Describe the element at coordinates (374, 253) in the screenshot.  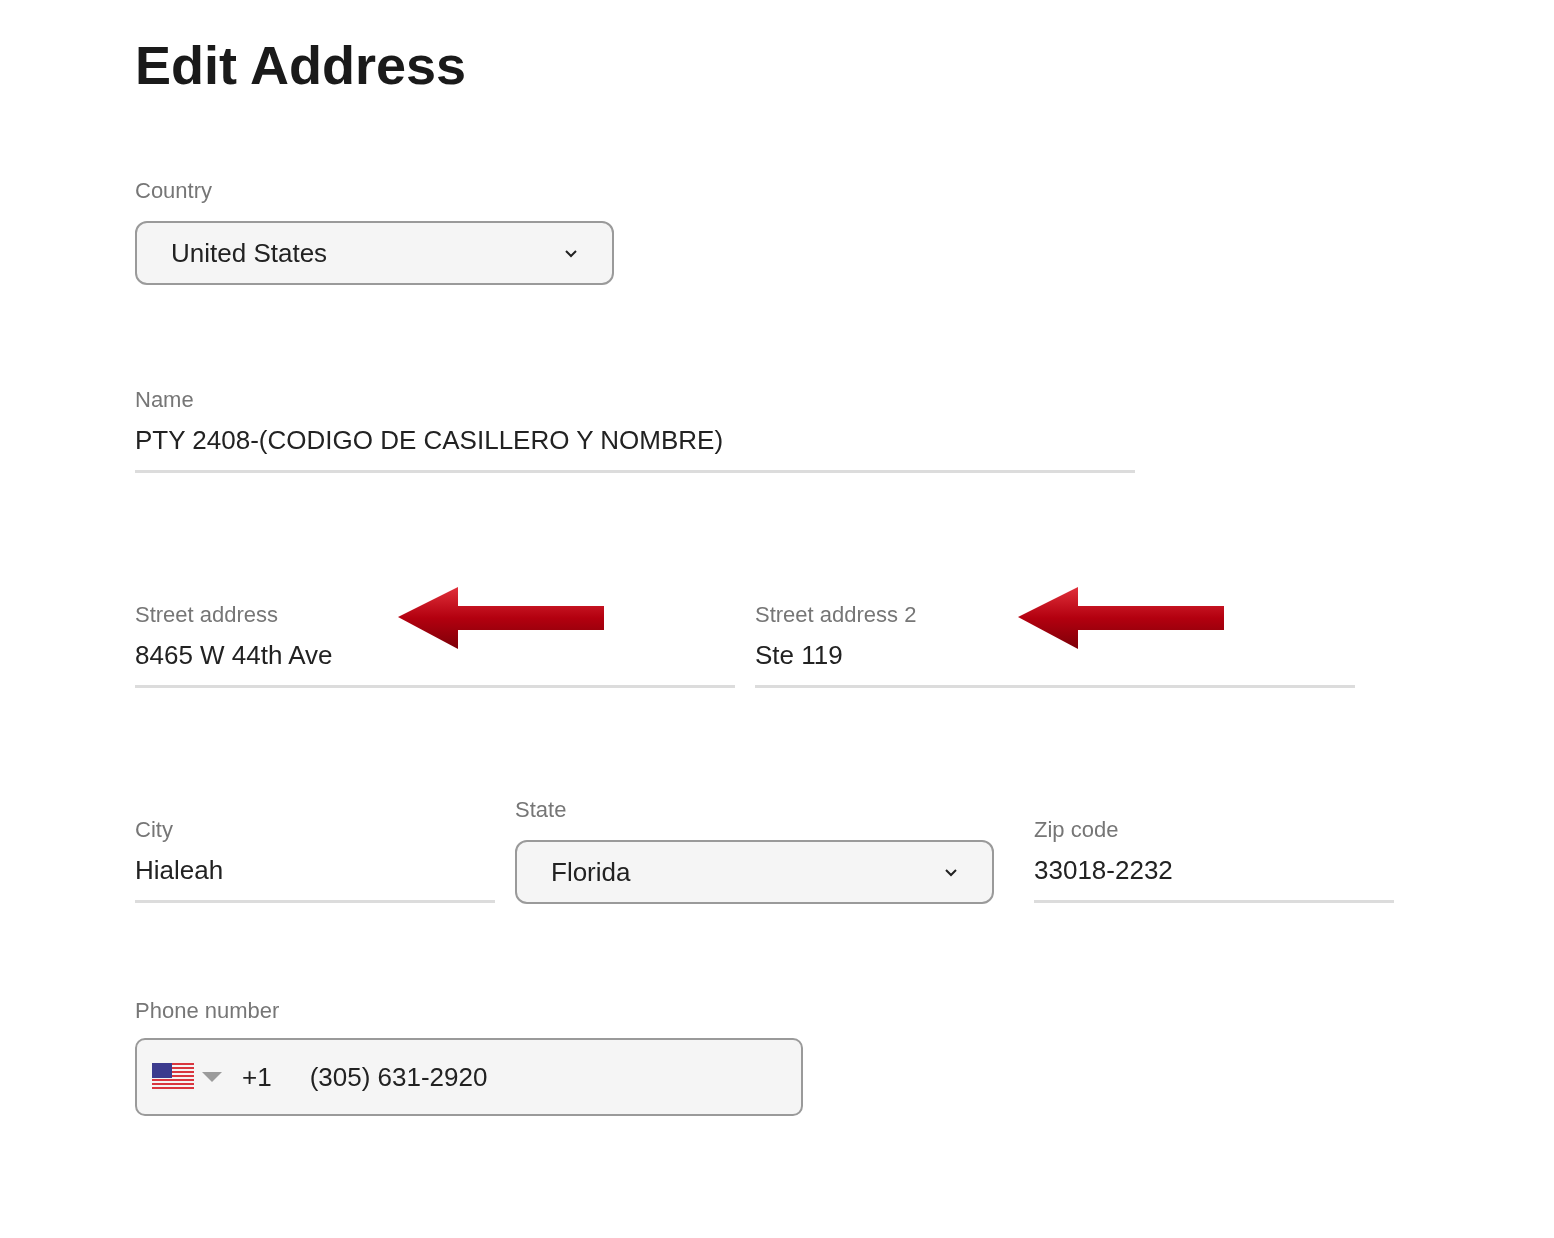
I see `dropdown-select: United States` at that location.